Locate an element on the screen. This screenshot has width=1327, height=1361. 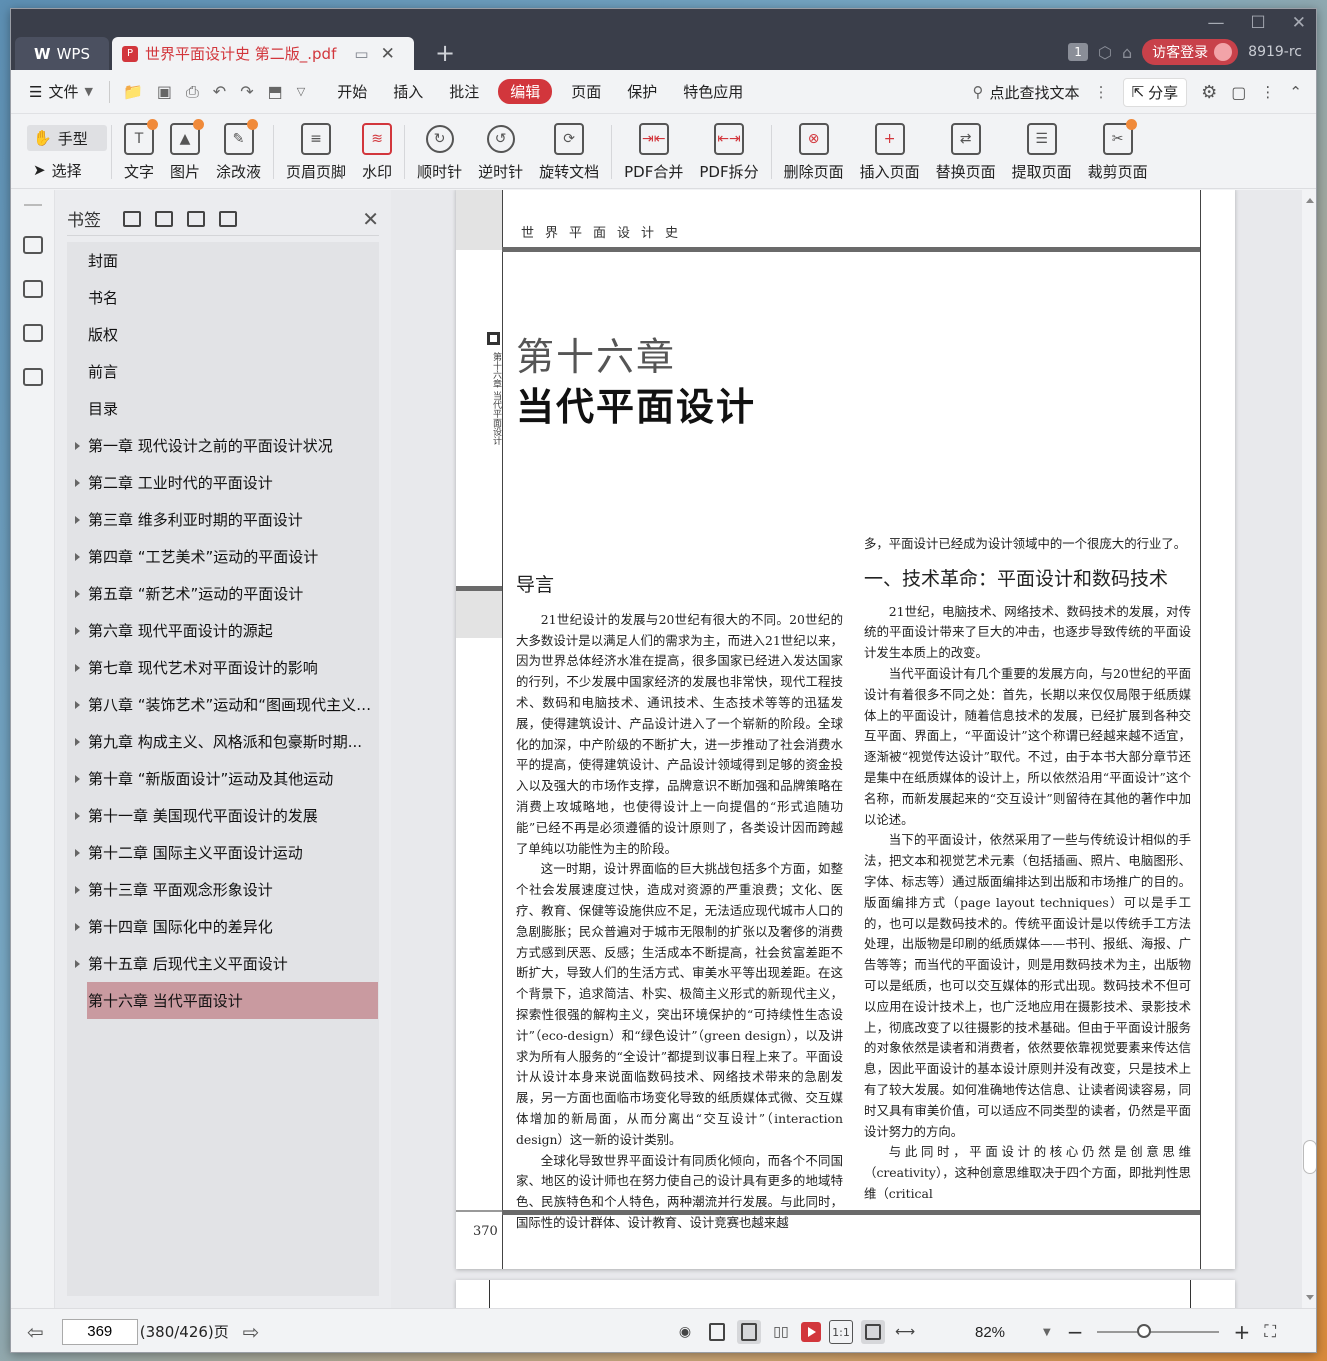
bookmark-item: 第六章 现代平面设计的源起 is located at coordinates (223, 630).